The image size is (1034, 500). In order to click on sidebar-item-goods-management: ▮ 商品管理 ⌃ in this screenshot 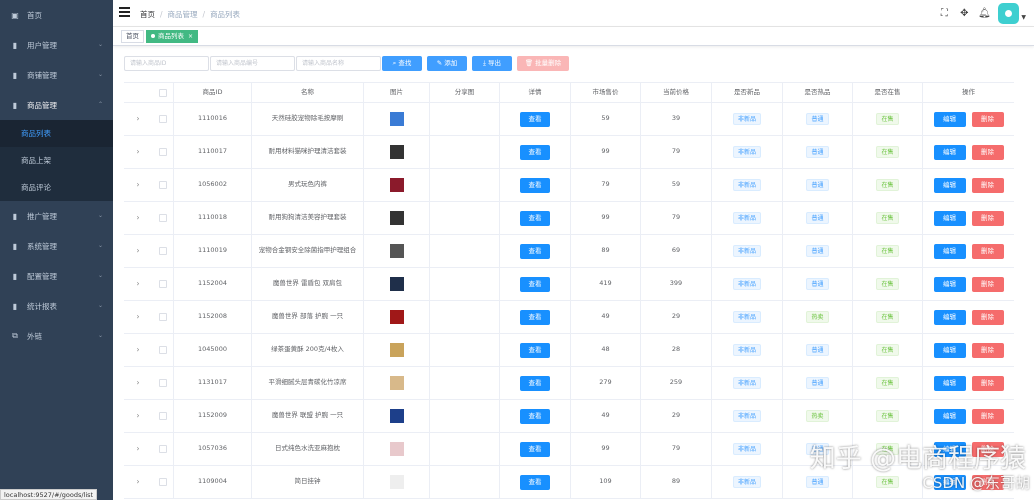, I will do `click(56, 105)`.